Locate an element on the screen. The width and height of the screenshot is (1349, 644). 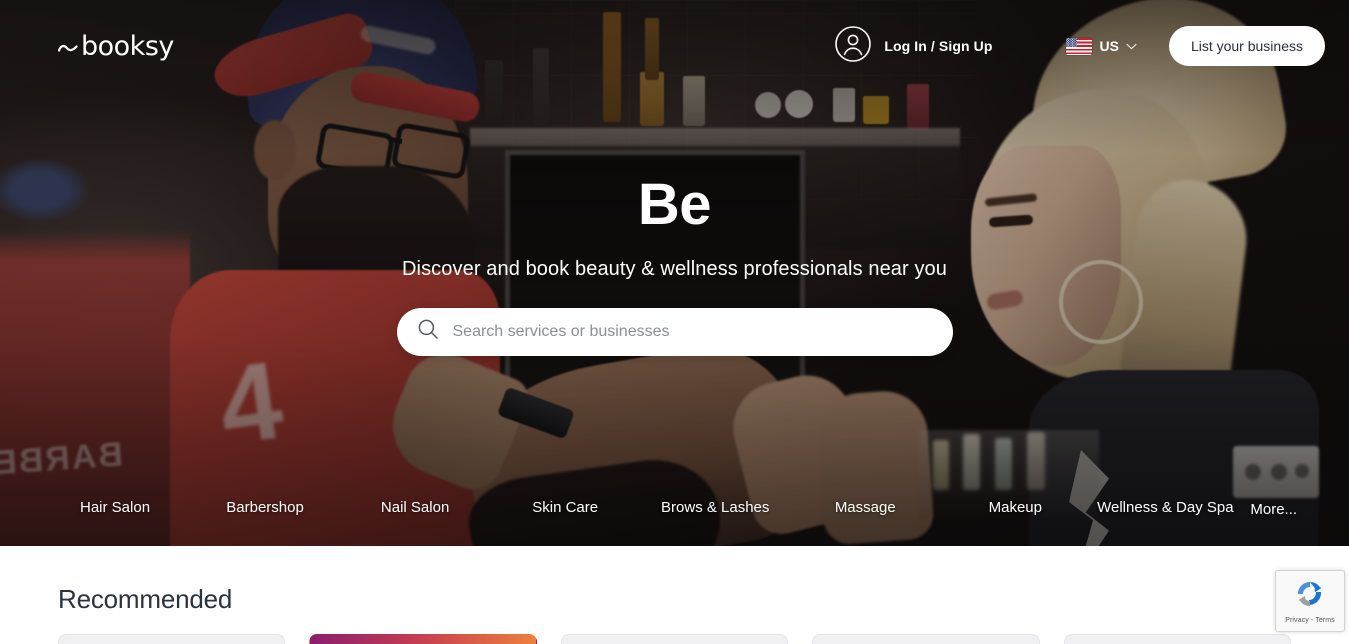
category-barbershop: Barbershop is located at coordinates (265, 507).